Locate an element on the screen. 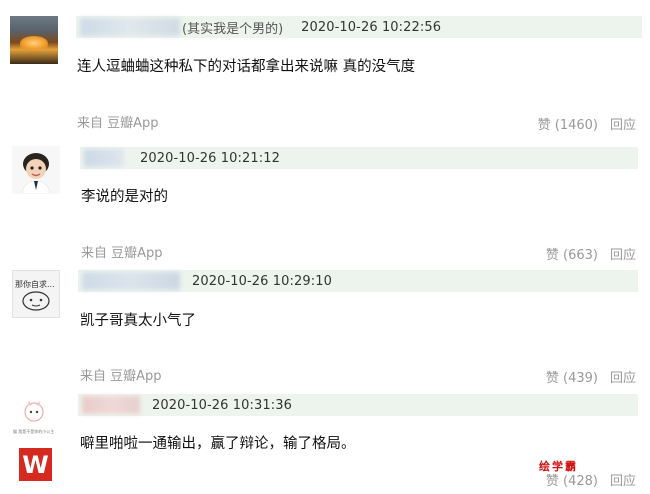 This screenshot has width=650, height=494. comment-actions: 赞 (663) 回应 is located at coordinates (591, 253).